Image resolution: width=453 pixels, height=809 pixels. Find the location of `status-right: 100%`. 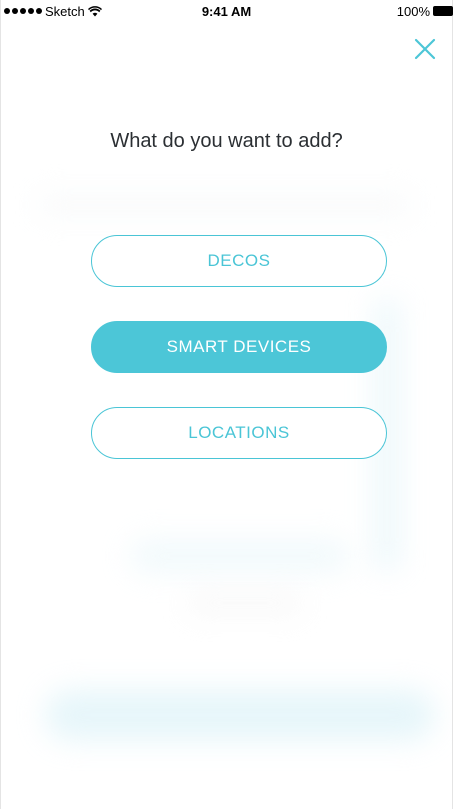

status-right: 100% is located at coordinates (425, 11).